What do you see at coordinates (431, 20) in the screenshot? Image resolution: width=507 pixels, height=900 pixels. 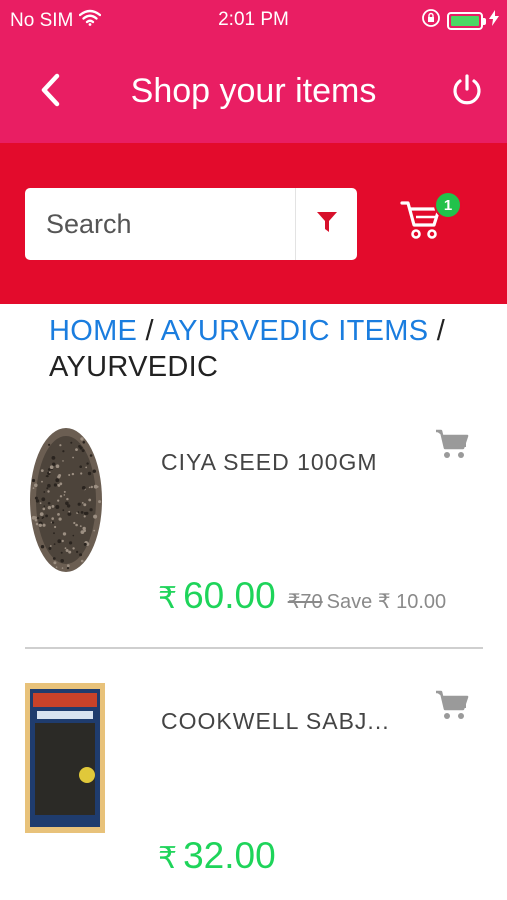 I see `orientation-lock-icon` at bounding box center [431, 20].